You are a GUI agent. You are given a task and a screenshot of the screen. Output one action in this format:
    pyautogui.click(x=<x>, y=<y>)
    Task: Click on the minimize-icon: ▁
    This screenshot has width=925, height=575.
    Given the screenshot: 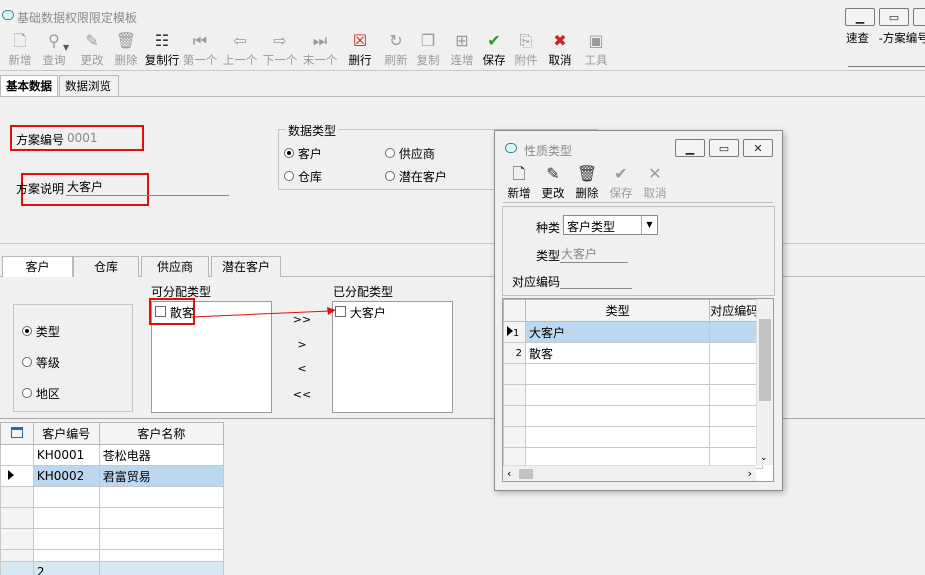 What is the action you would take?
    pyautogui.click(x=860, y=17)
    